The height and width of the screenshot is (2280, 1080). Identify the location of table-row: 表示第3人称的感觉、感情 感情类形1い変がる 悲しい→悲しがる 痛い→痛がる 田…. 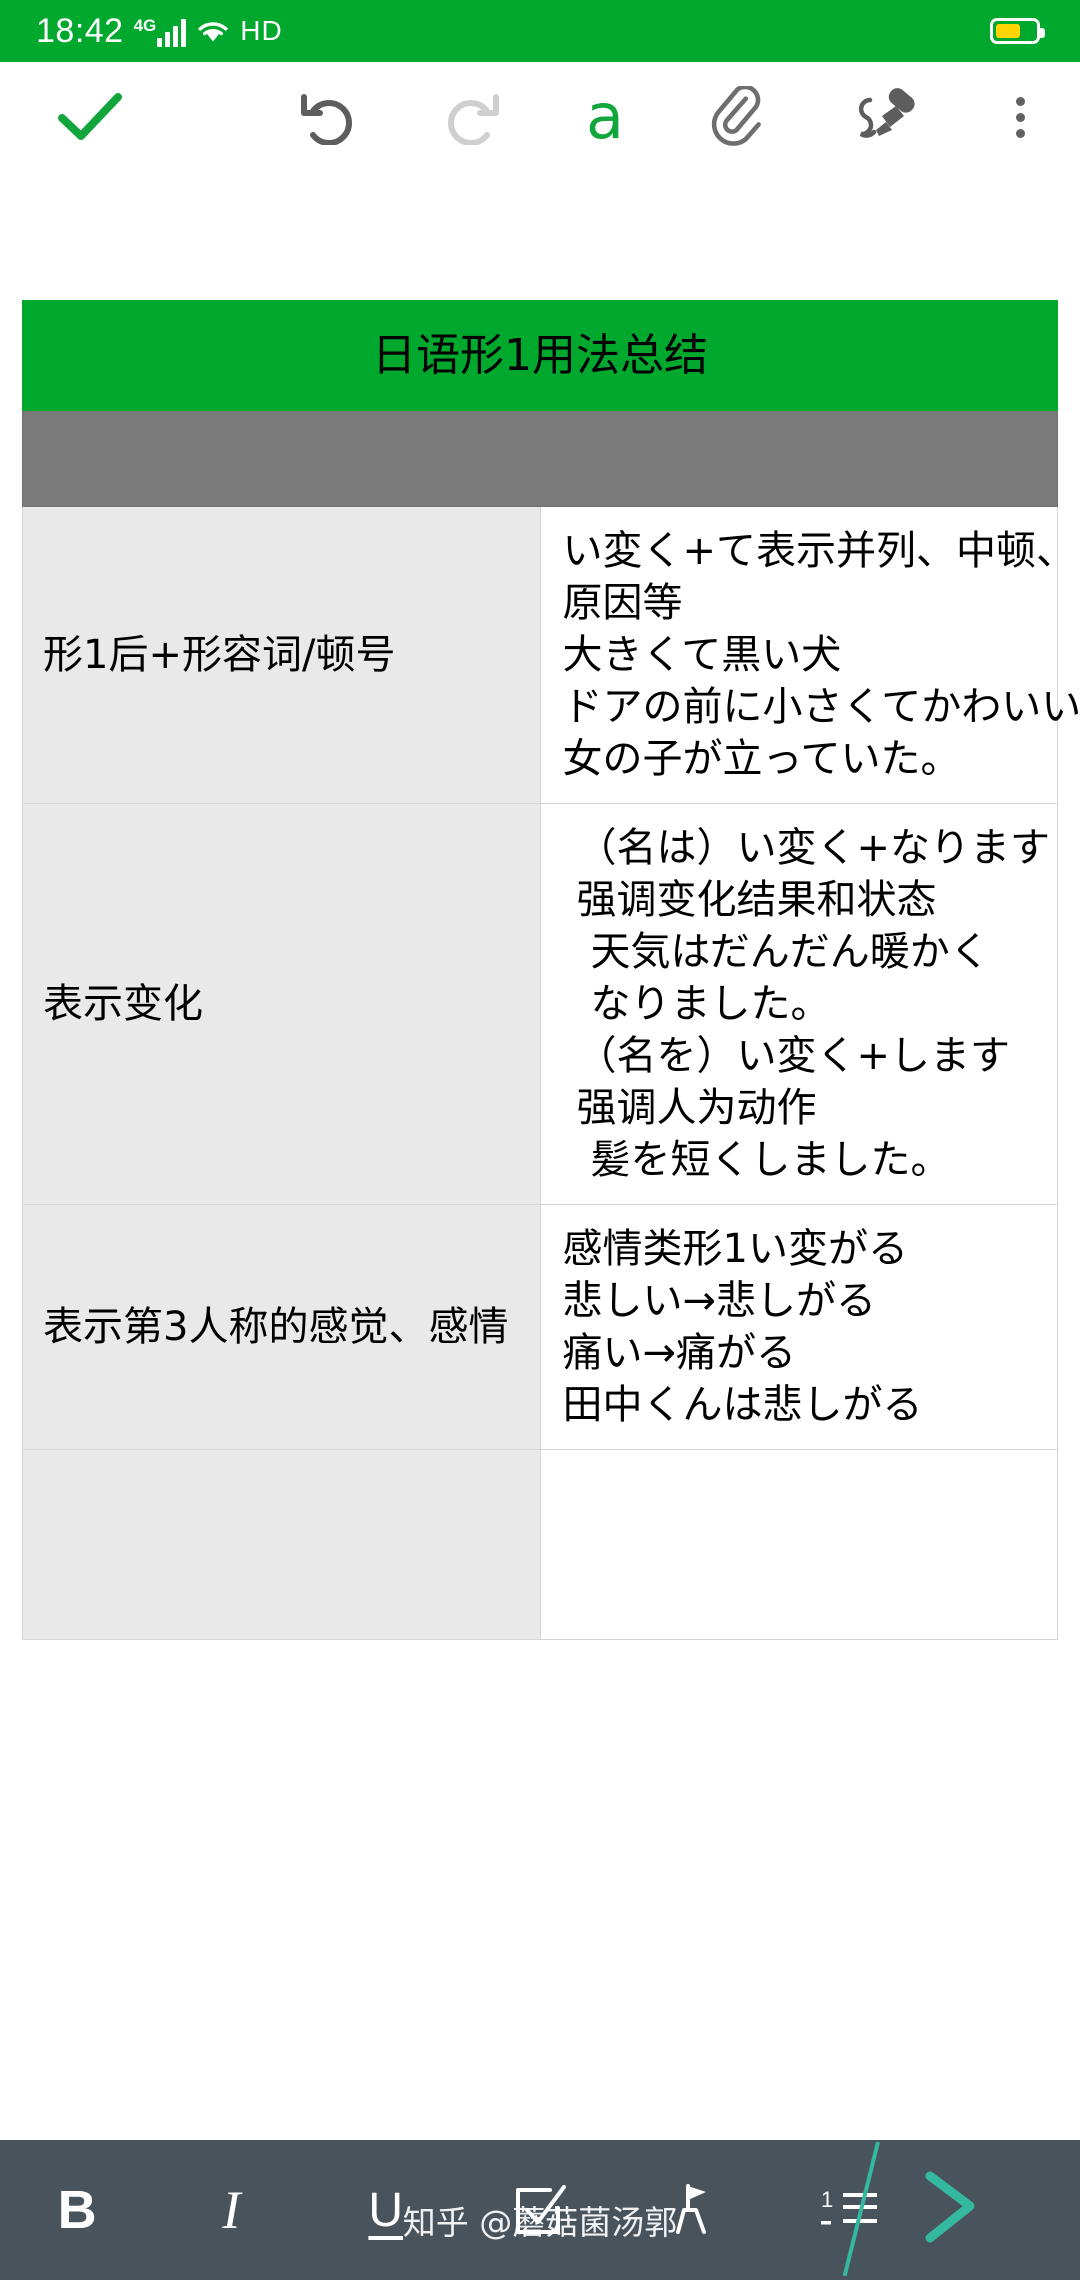
(540, 1327).